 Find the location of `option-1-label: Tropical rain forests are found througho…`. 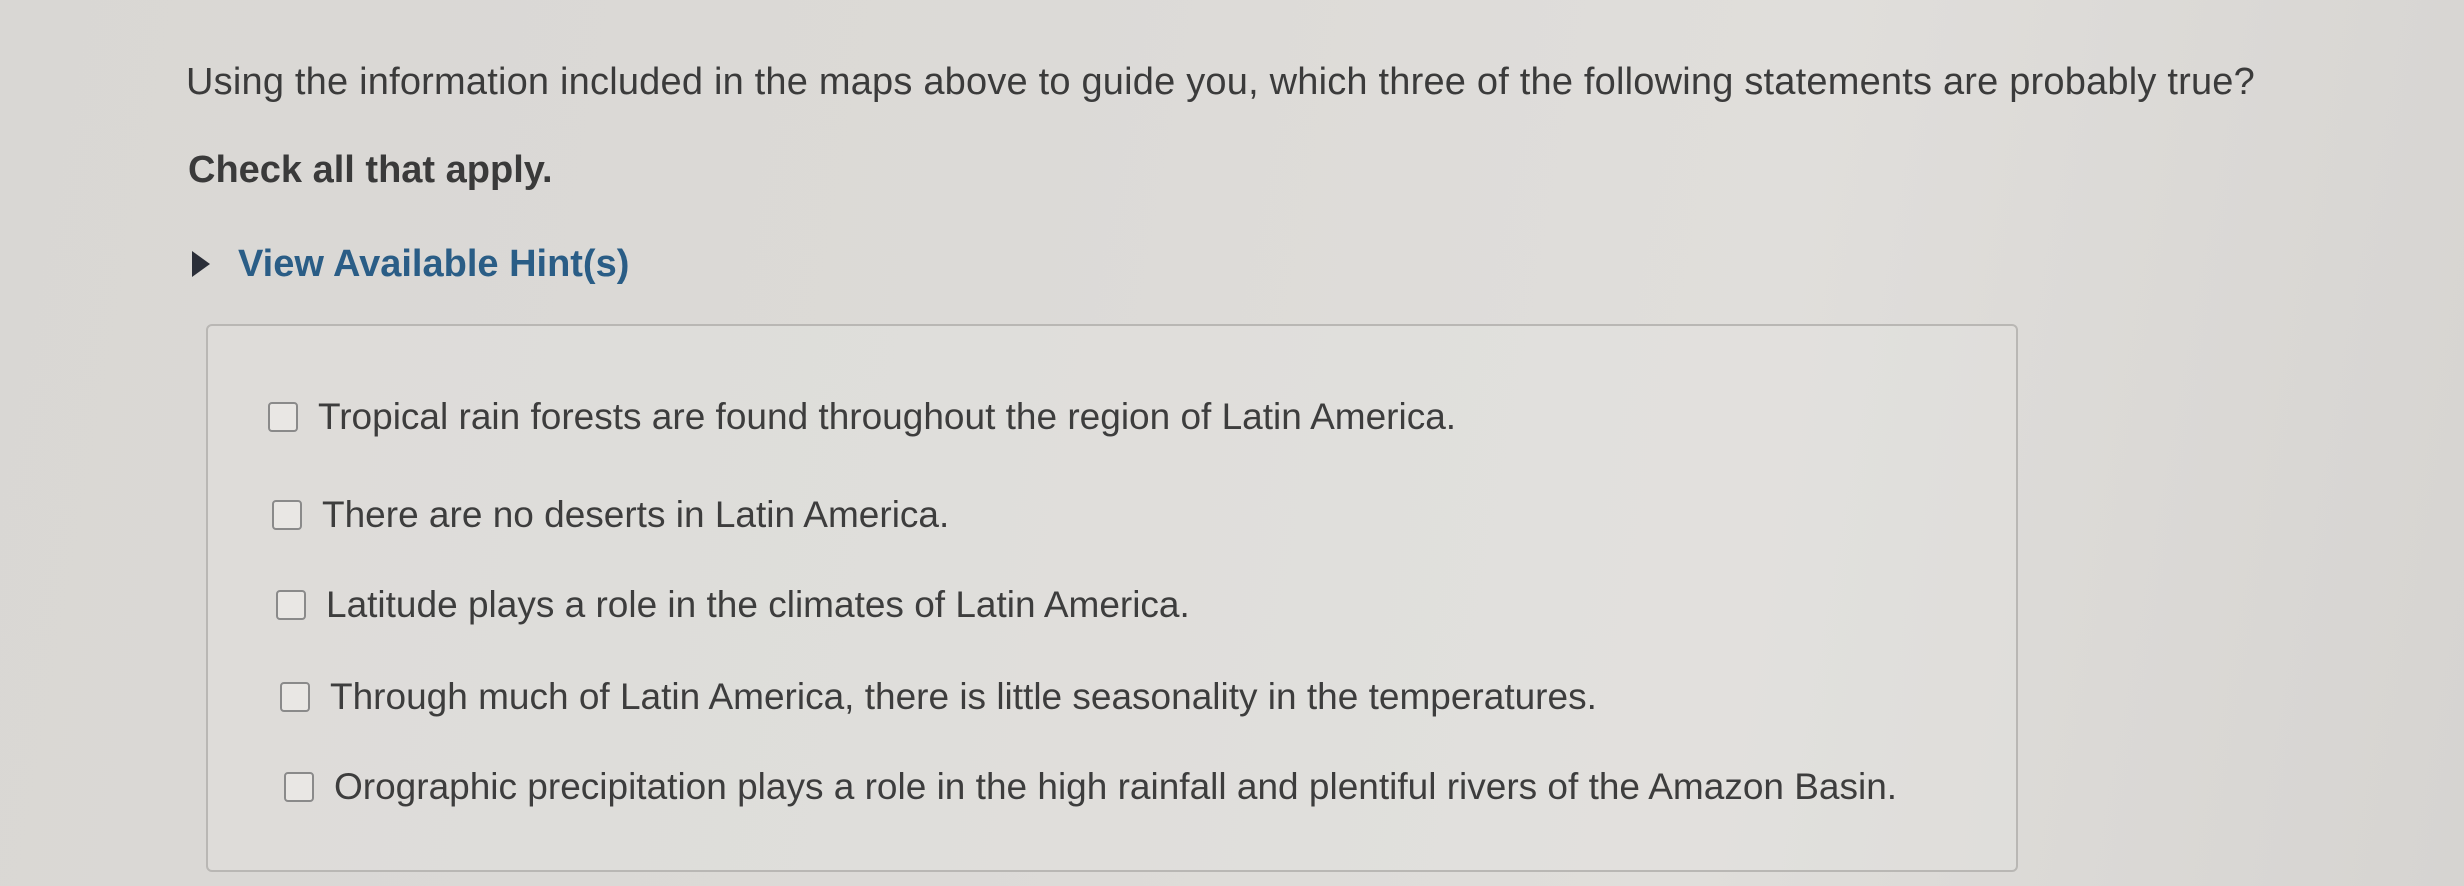

option-1-label: Tropical rain forests are found througho… is located at coordinates (887, 416).